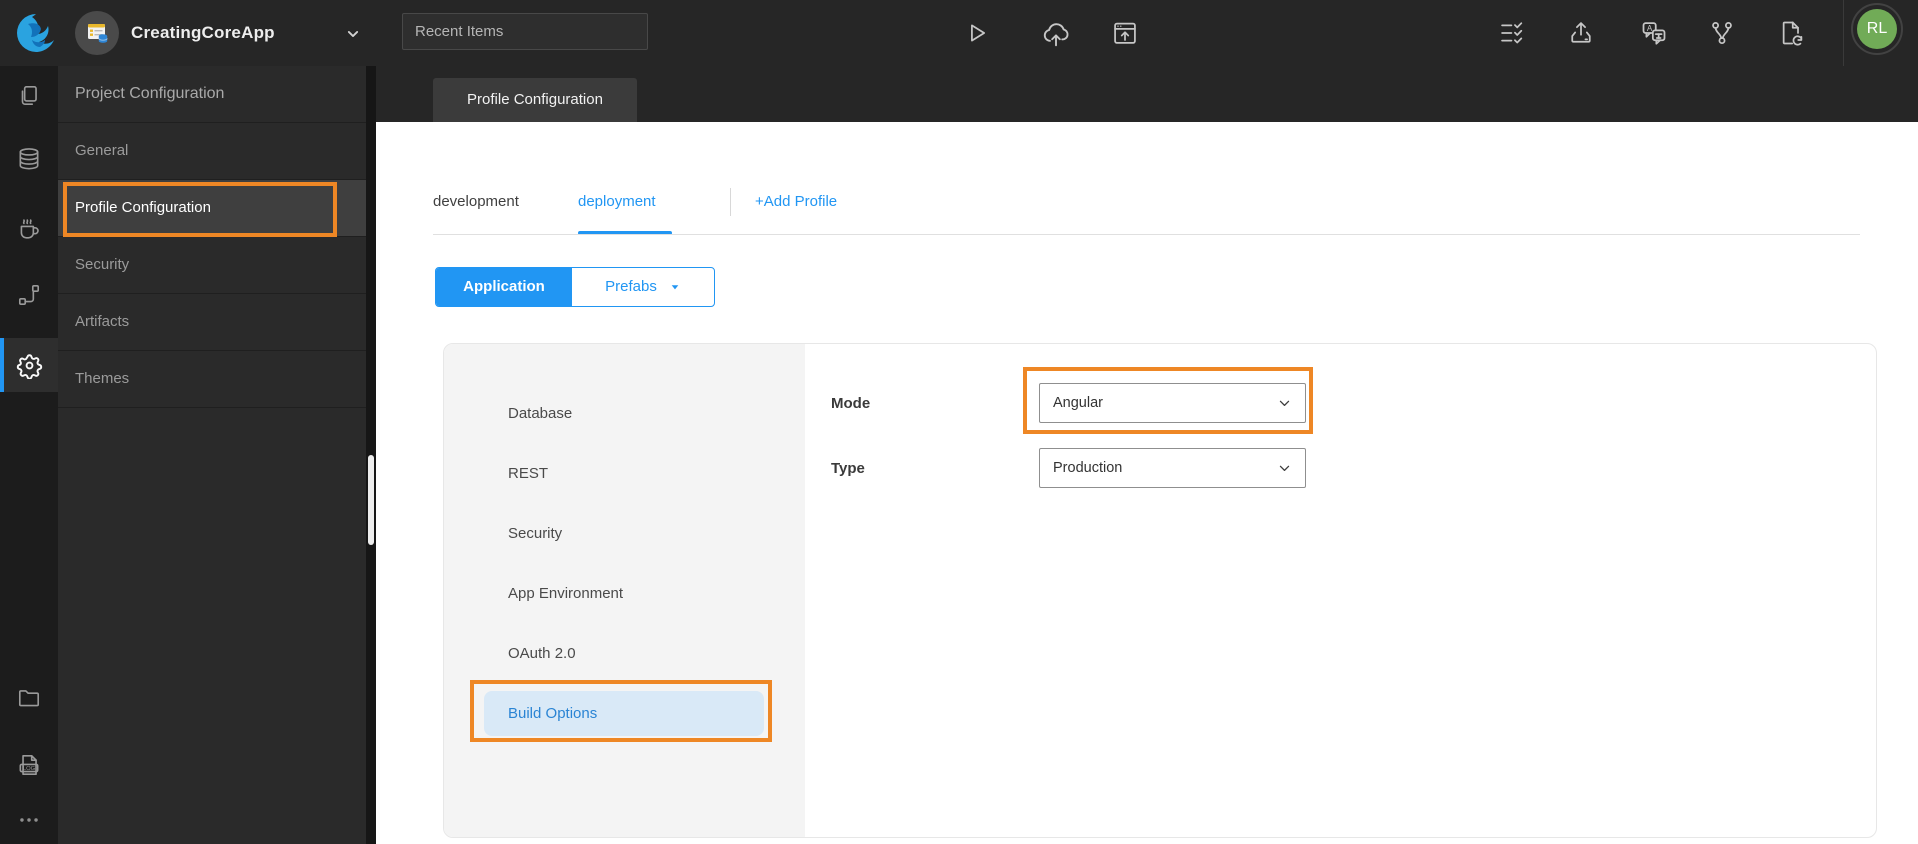  I want to click on localization-icon: A, so click(1654, 33).